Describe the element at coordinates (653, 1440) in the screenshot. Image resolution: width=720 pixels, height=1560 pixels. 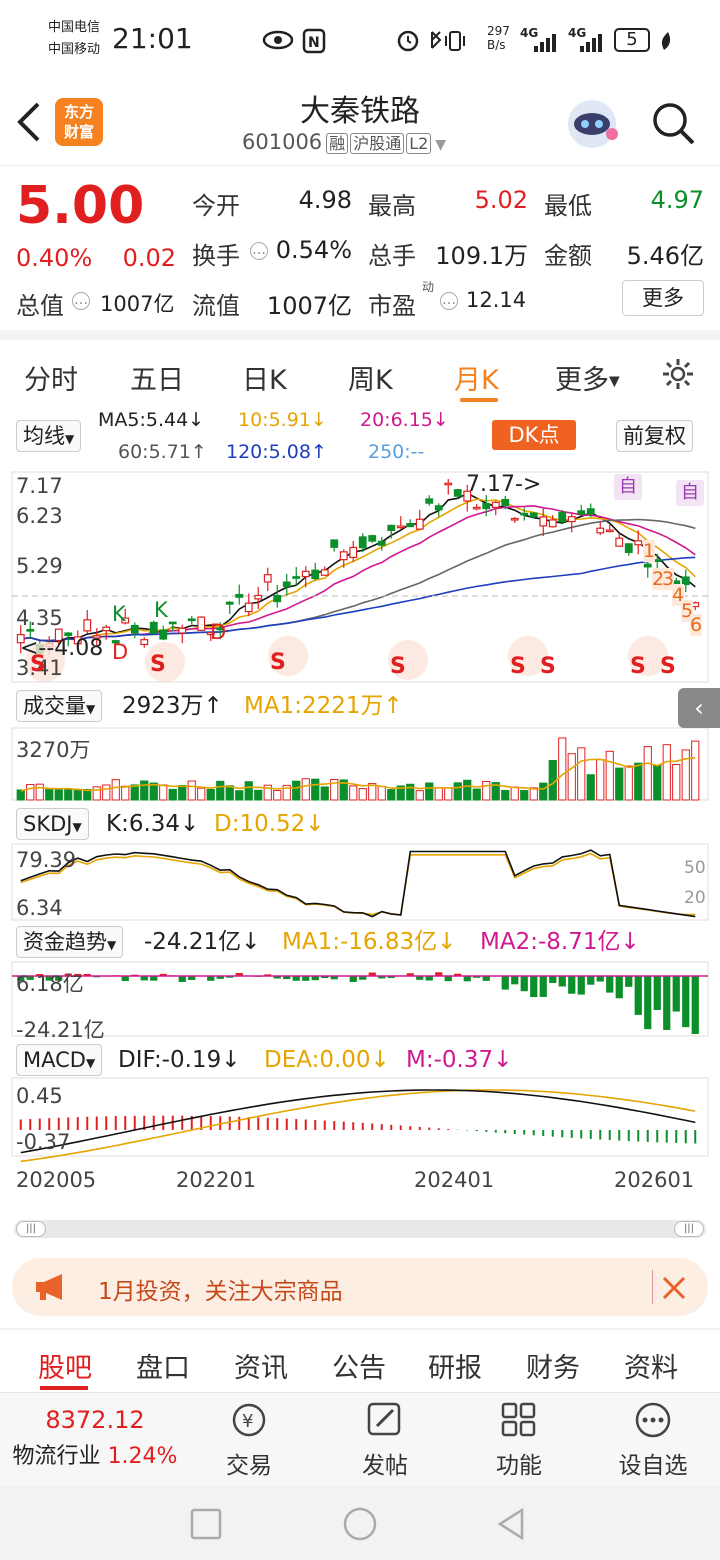
I see `add-watchlist-button: 设自选` at that location.